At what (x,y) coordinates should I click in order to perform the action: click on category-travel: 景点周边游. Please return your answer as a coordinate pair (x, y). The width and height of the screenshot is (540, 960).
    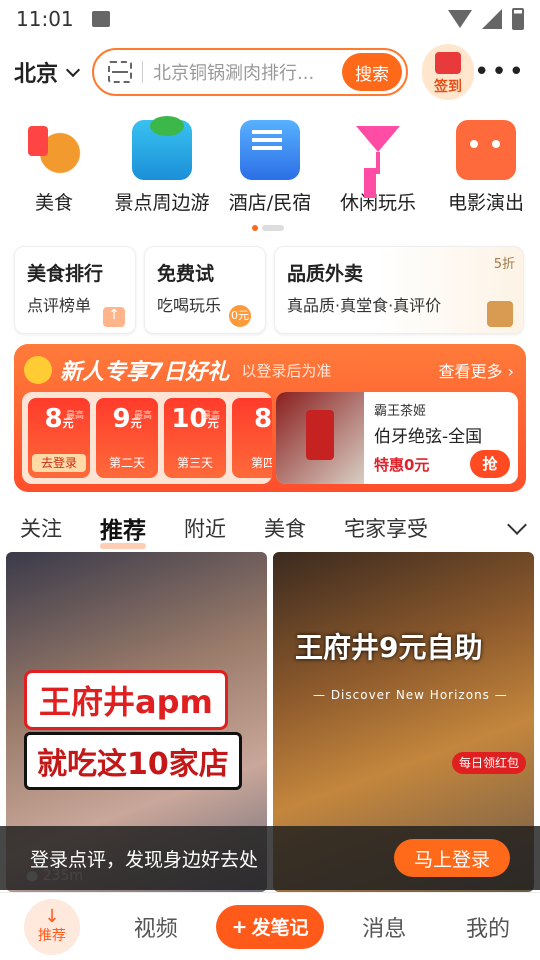
    Looking at the image, I should click on (162, 165).